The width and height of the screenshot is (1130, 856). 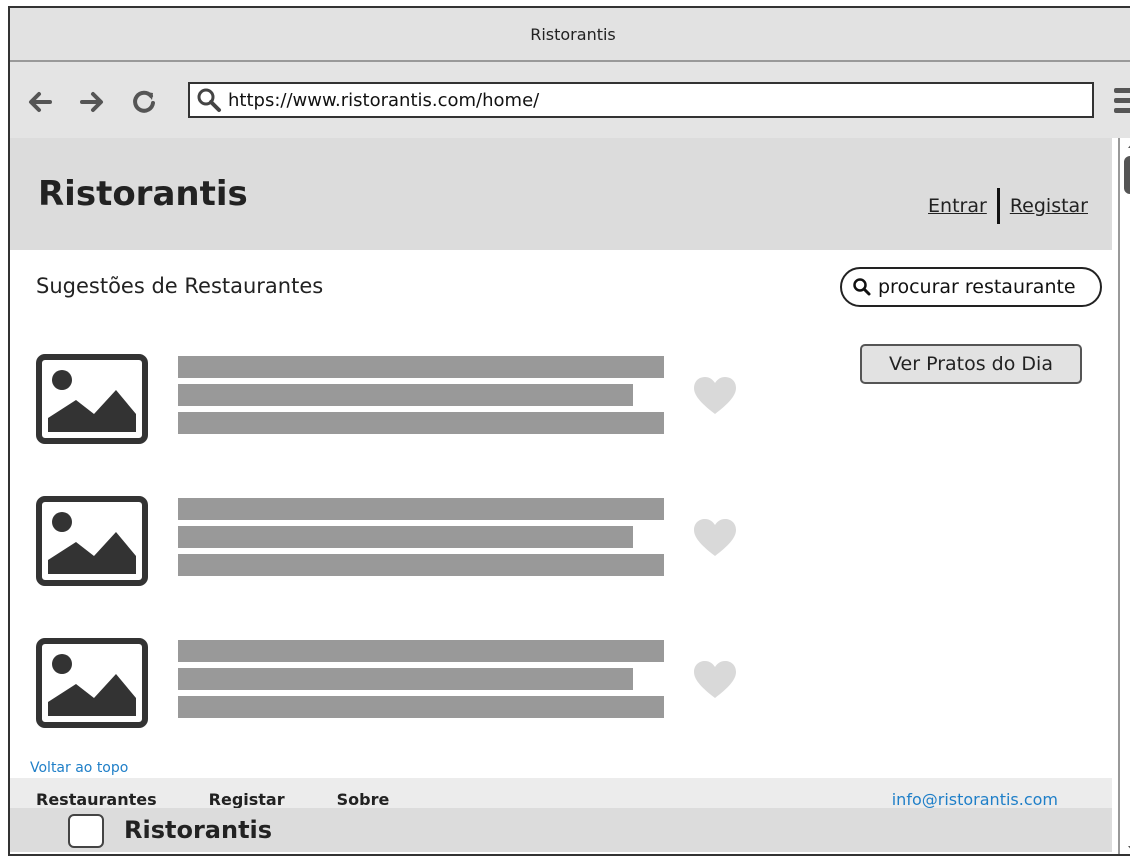 I want to click on search-label: procurar restaurante, so click(x=977, y=287).